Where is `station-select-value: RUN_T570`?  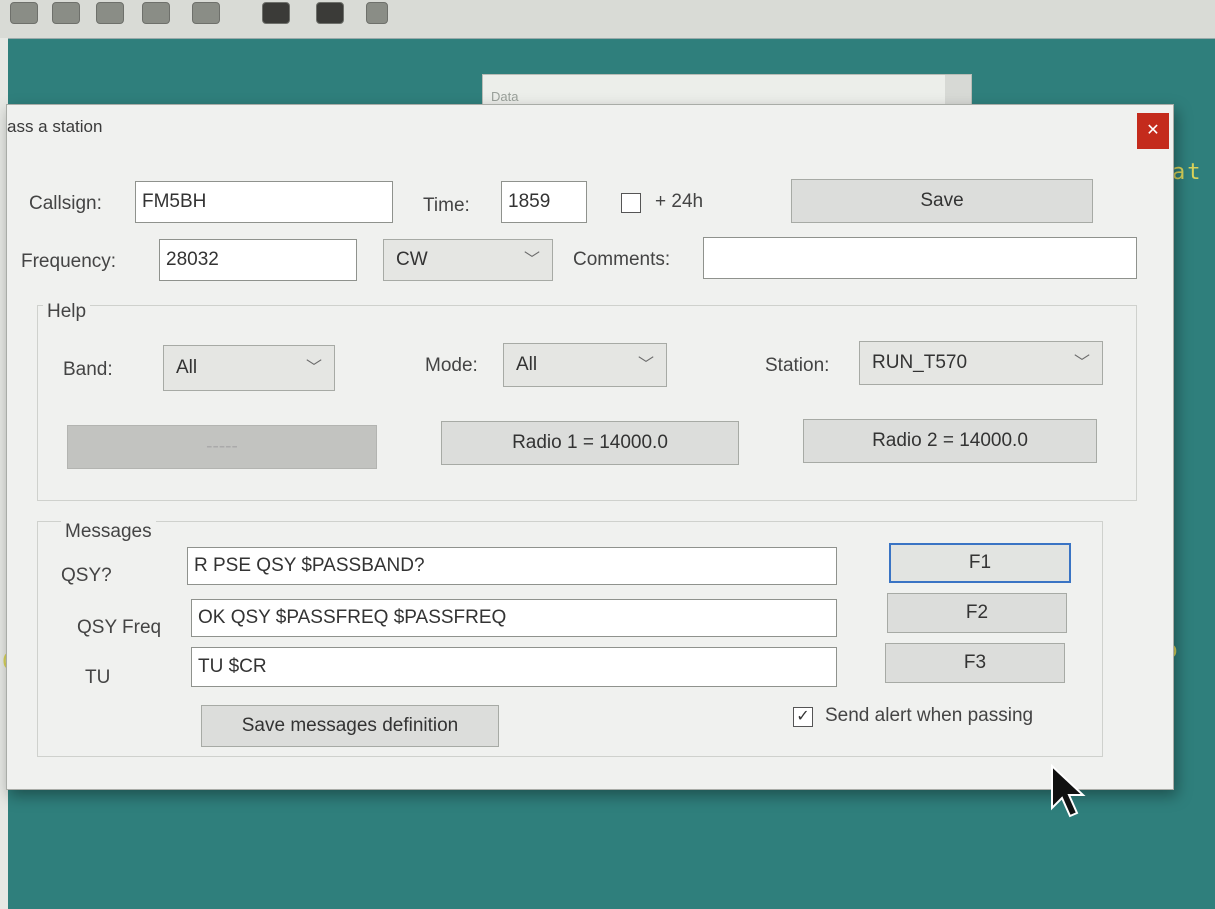 station-select-value: RUN_T570 is located at coordinates (920, 362).